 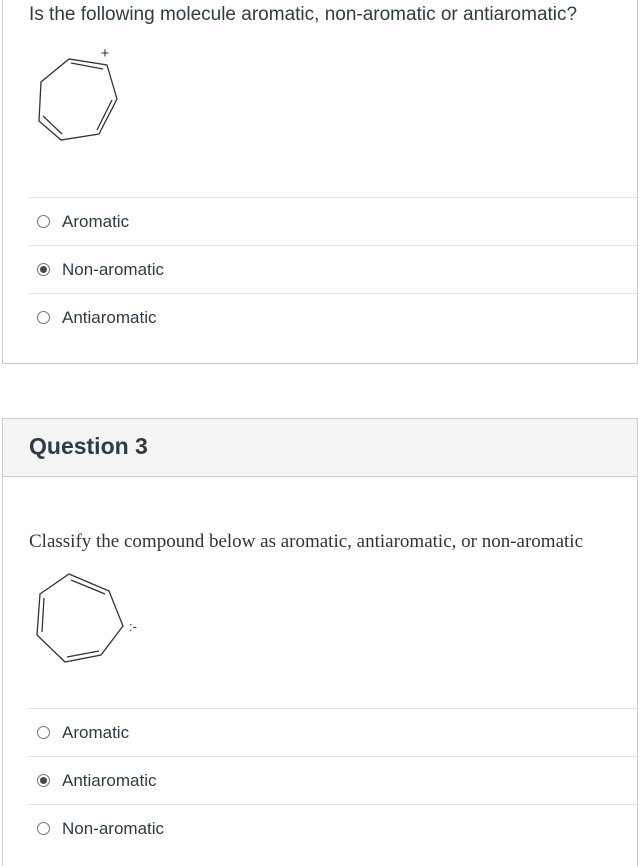 What do you see at coordinates (320, 448) in the screenshot?
I see `question-header: Question 3` at bounding box center [320, 448].